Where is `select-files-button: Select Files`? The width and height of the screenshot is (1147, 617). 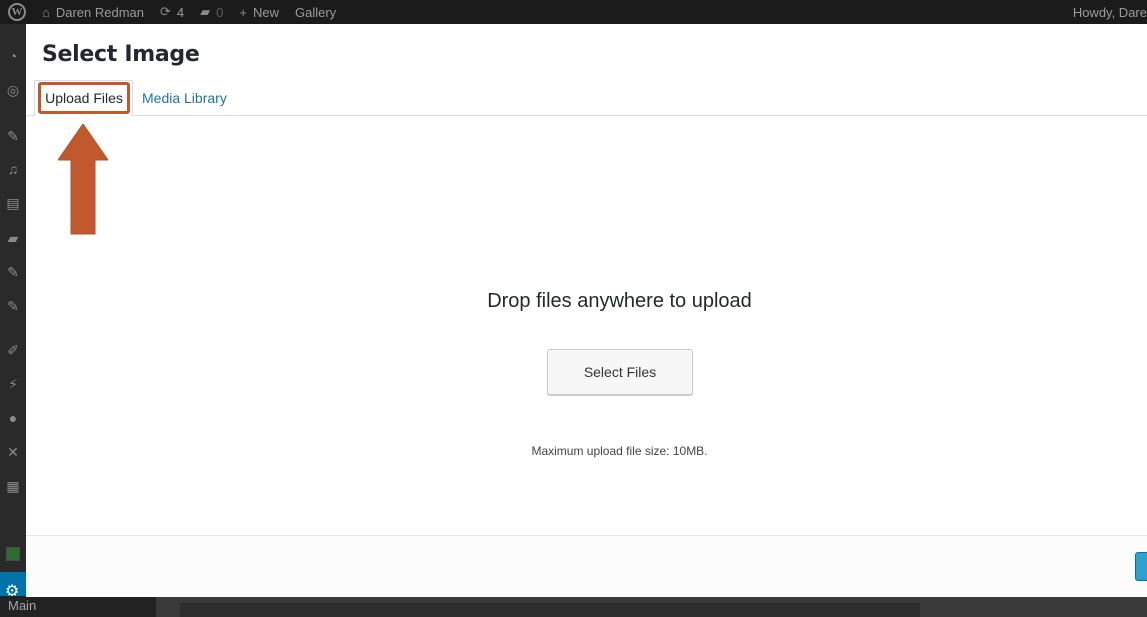
select-files-button: Select Files is located at coordinates (620, 372).